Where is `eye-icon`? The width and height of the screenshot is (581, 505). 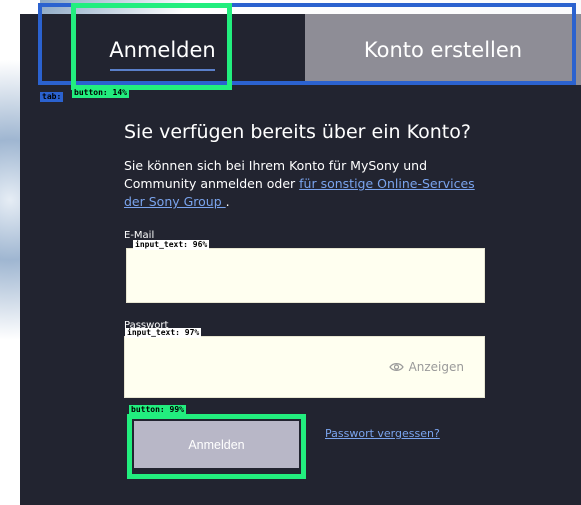
eye-icon is located at coordinates (396, 367).